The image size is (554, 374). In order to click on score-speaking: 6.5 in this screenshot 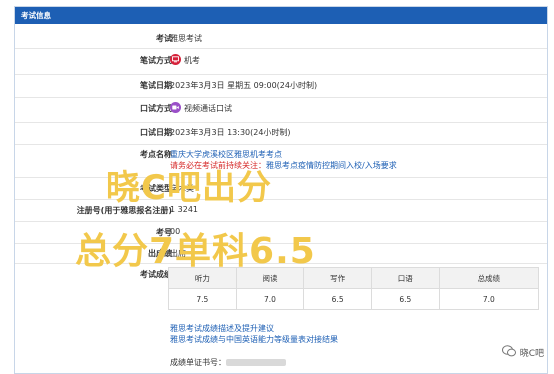, I will do `click(405, 299)`.